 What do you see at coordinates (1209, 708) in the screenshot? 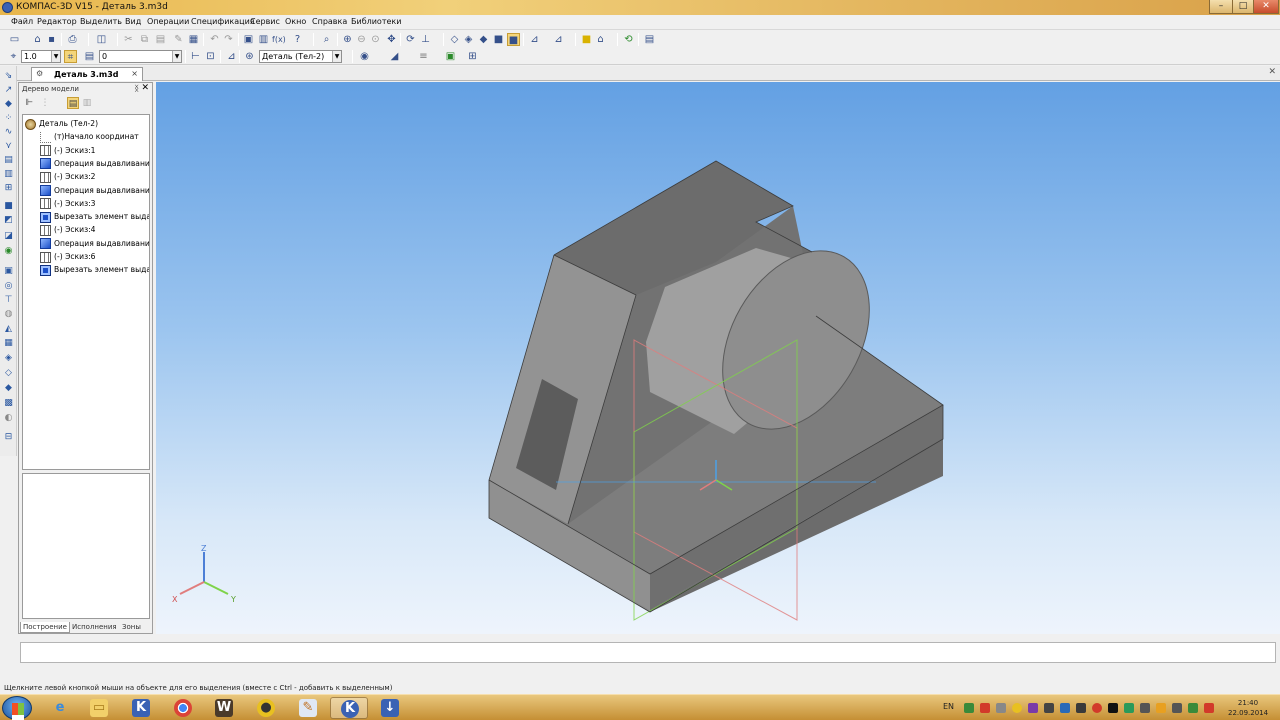
I see `flag-icon` at bounding box center [1209, 708].